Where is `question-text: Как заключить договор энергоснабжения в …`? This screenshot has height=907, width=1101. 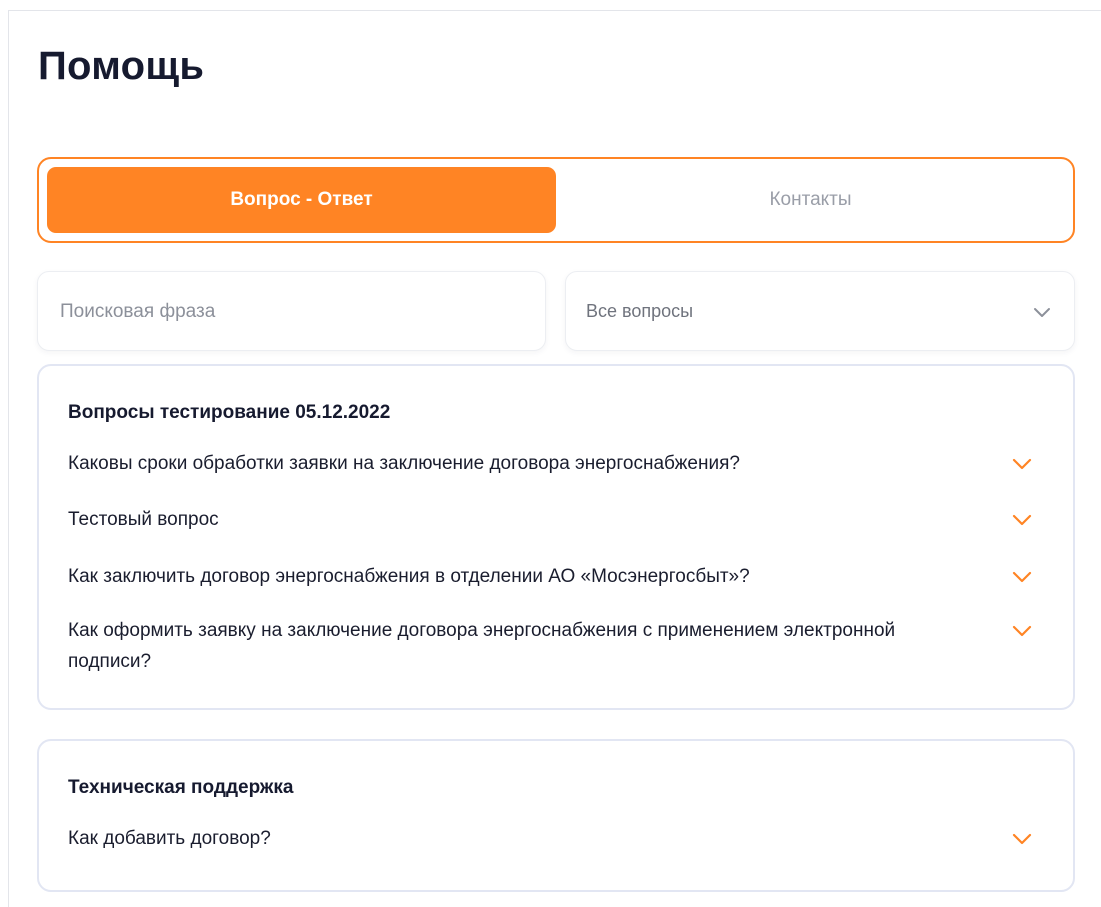 question-text: Как заключить договор энергоснабжения в … is located at coordinates (409, 576).